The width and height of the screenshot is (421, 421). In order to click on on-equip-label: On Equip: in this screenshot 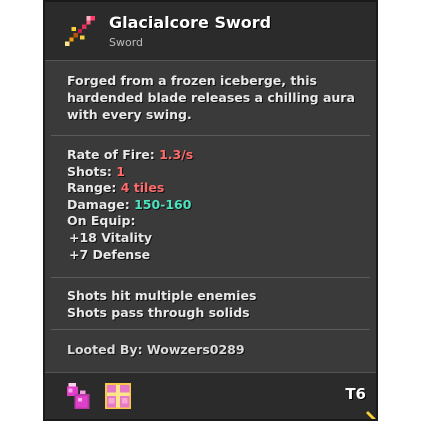, I will do `click(101, 221)`.